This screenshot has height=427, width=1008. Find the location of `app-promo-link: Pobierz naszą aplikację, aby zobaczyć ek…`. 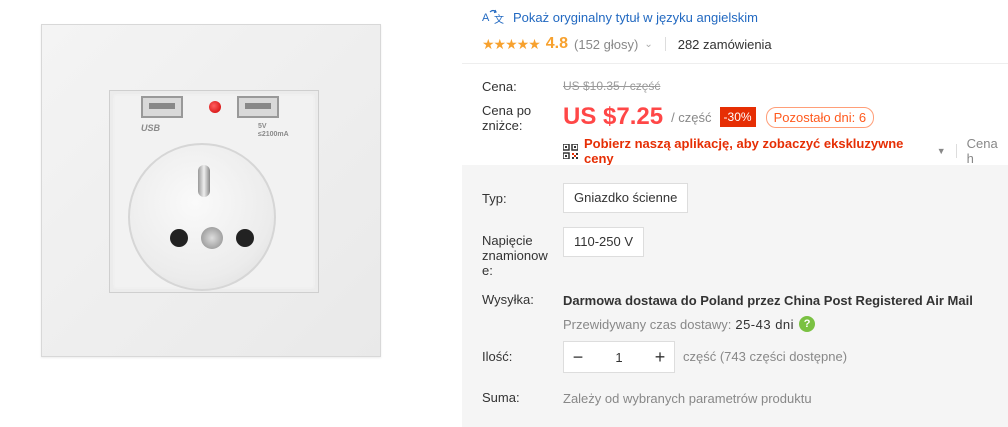

app-promo-link: Pobierz naszą aplikację, aby zobaczyć ek… is located at coordinates (758, 151).